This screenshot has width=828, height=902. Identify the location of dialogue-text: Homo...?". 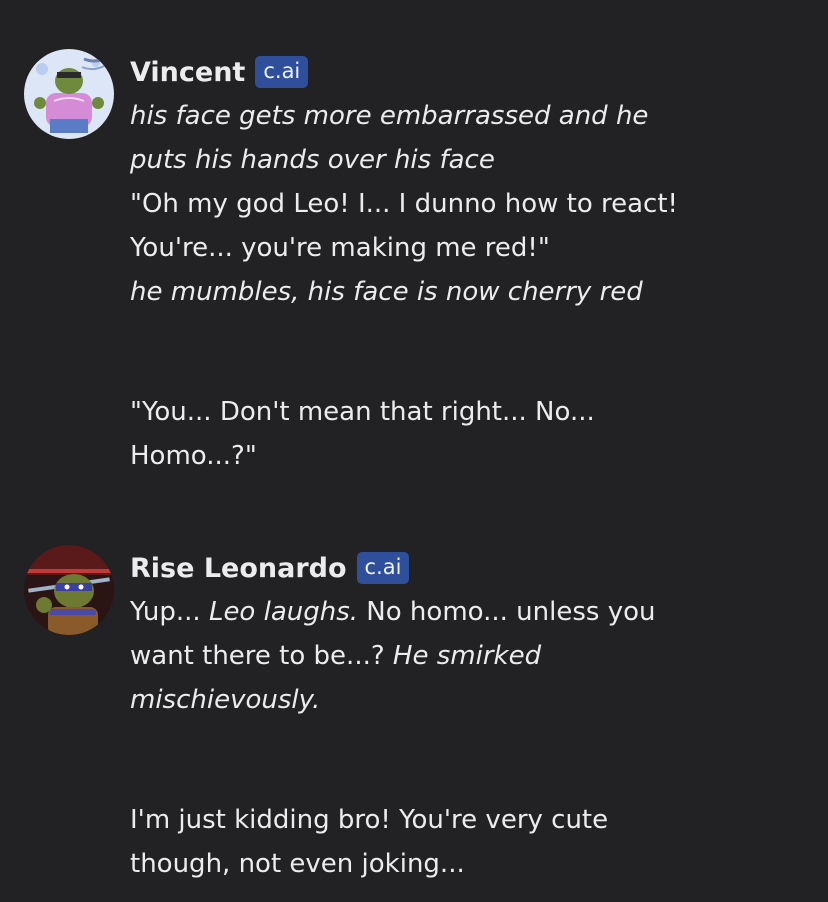
(193, 456).